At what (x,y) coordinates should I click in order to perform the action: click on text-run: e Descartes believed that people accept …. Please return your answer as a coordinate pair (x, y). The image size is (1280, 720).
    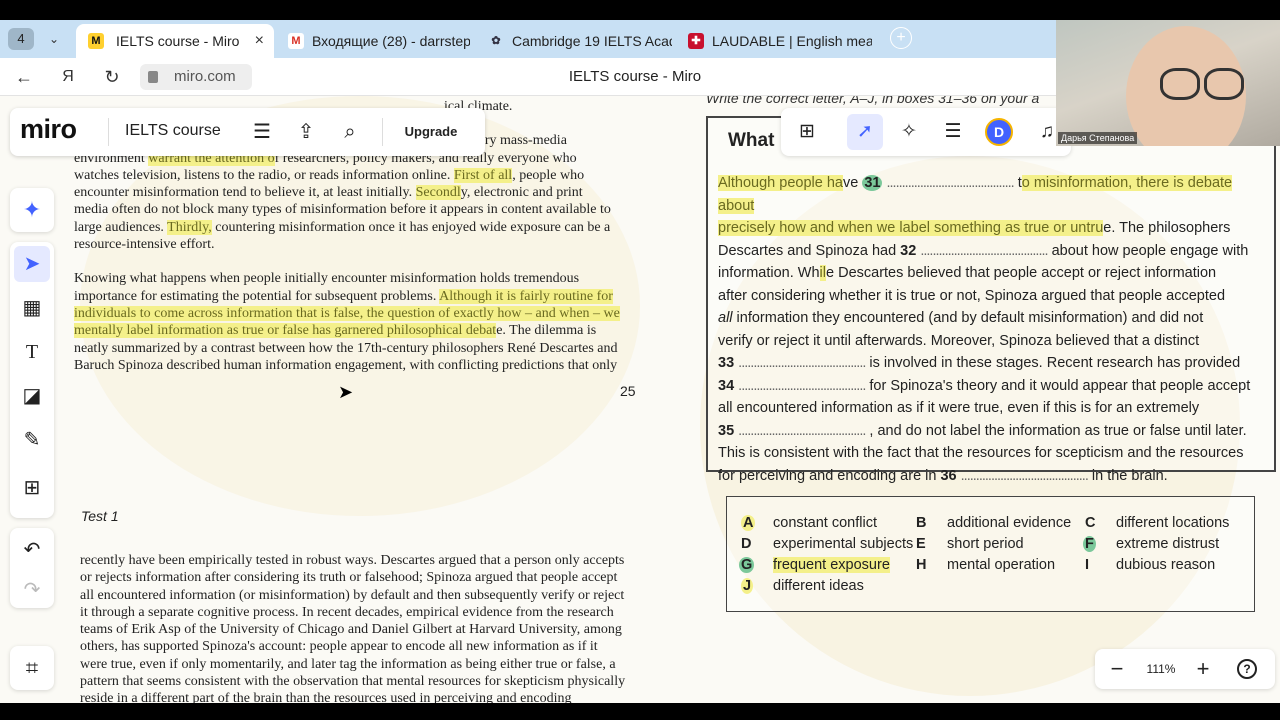
    Looking at the image, I should click on (1021, 273).